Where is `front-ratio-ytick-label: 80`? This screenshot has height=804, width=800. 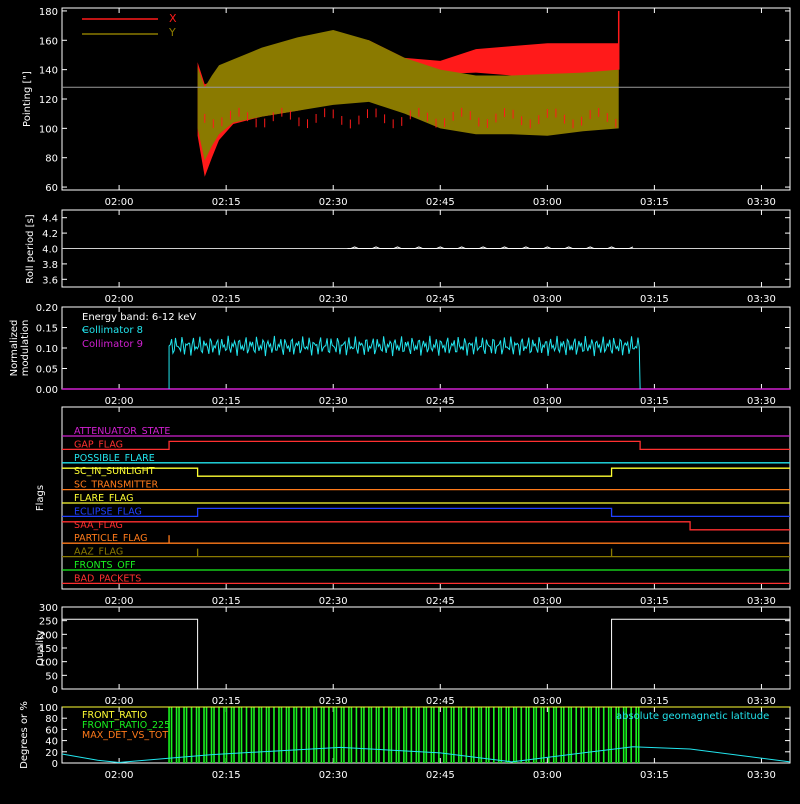
front-ratio-ytick-label: 80 is located at coordinates (51, 719).